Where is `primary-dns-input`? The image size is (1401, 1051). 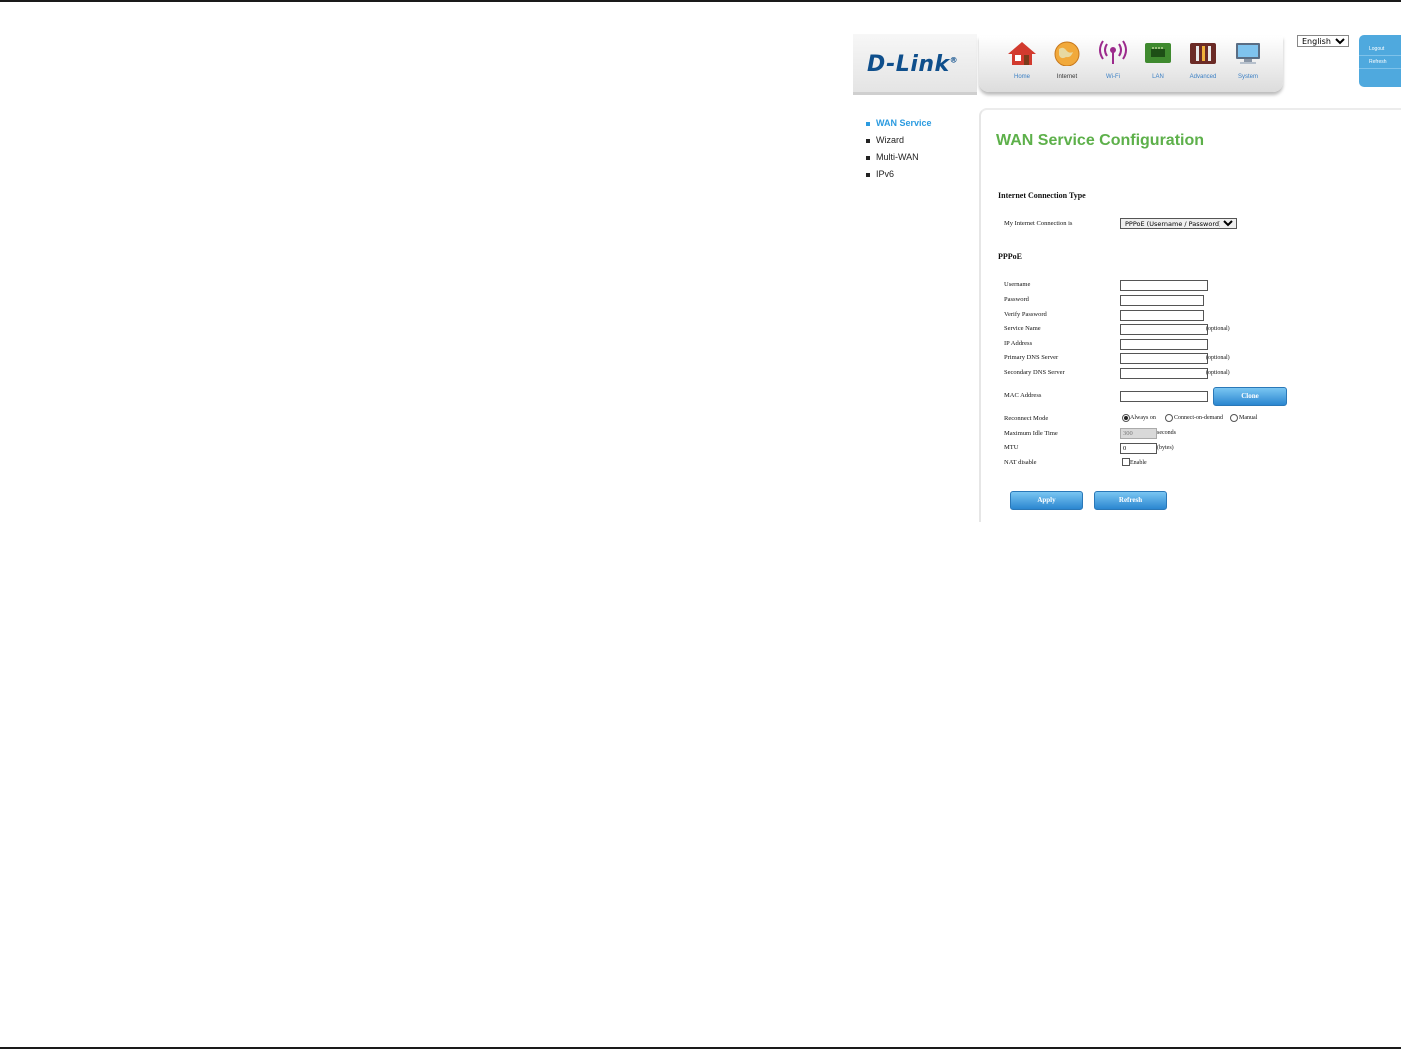 primary-dns-input is located at coordinates (1164, 358).